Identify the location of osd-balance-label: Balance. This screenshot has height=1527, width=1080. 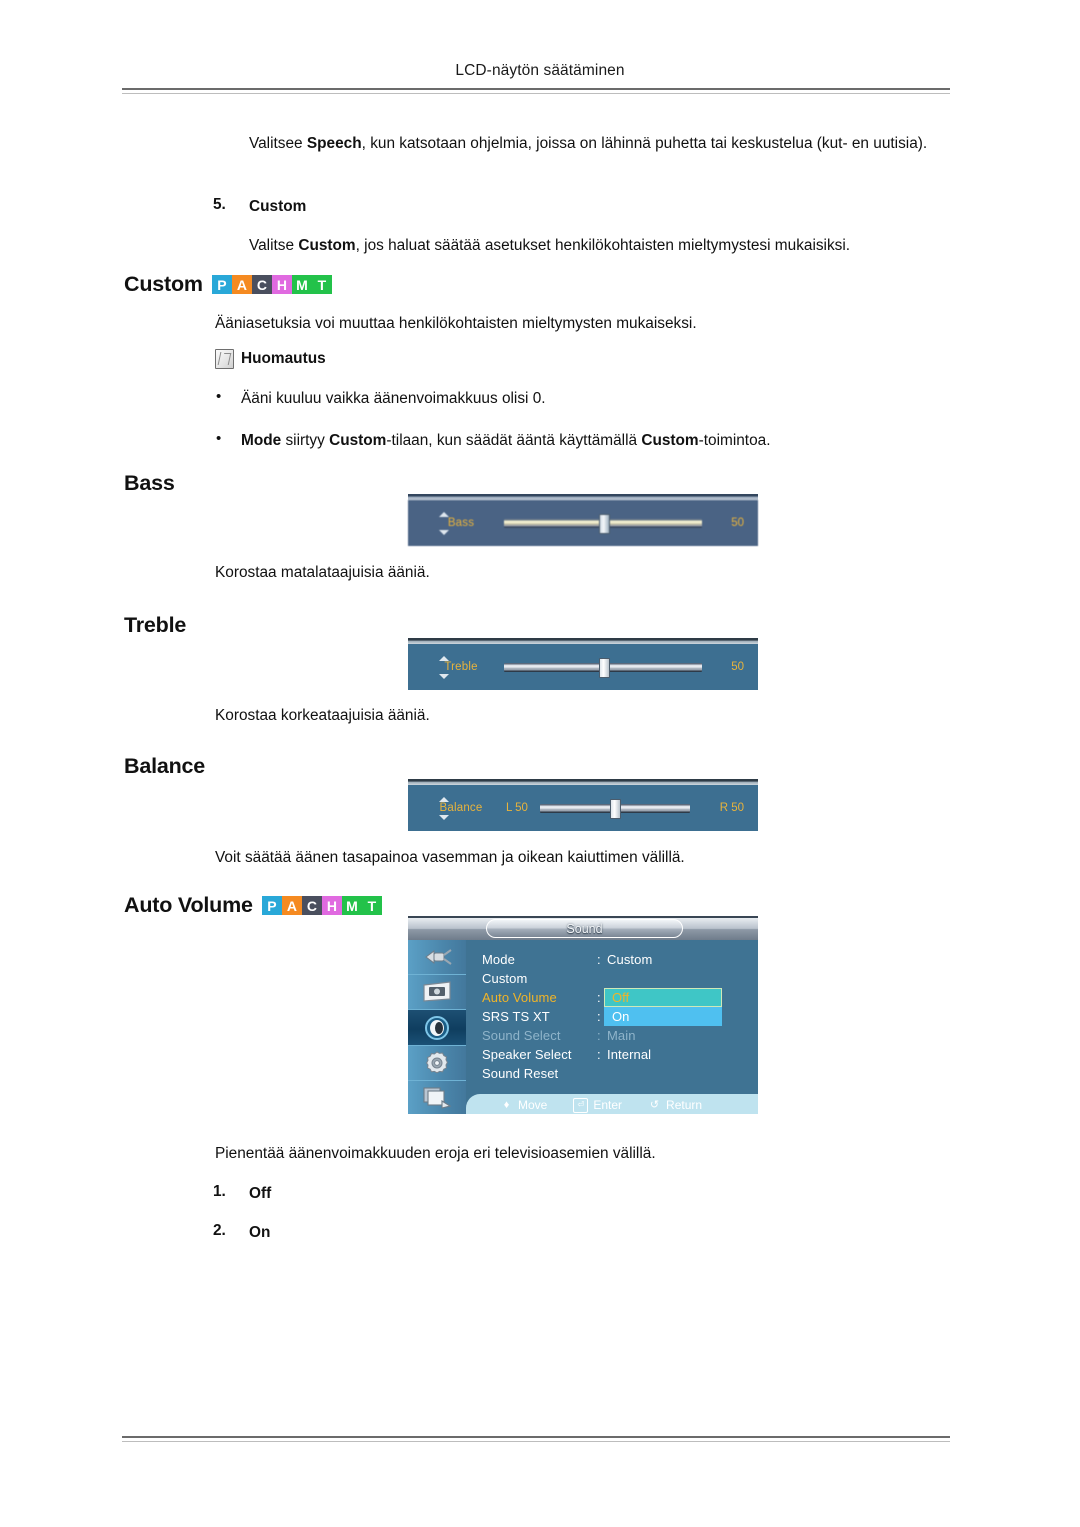
(461, 808).